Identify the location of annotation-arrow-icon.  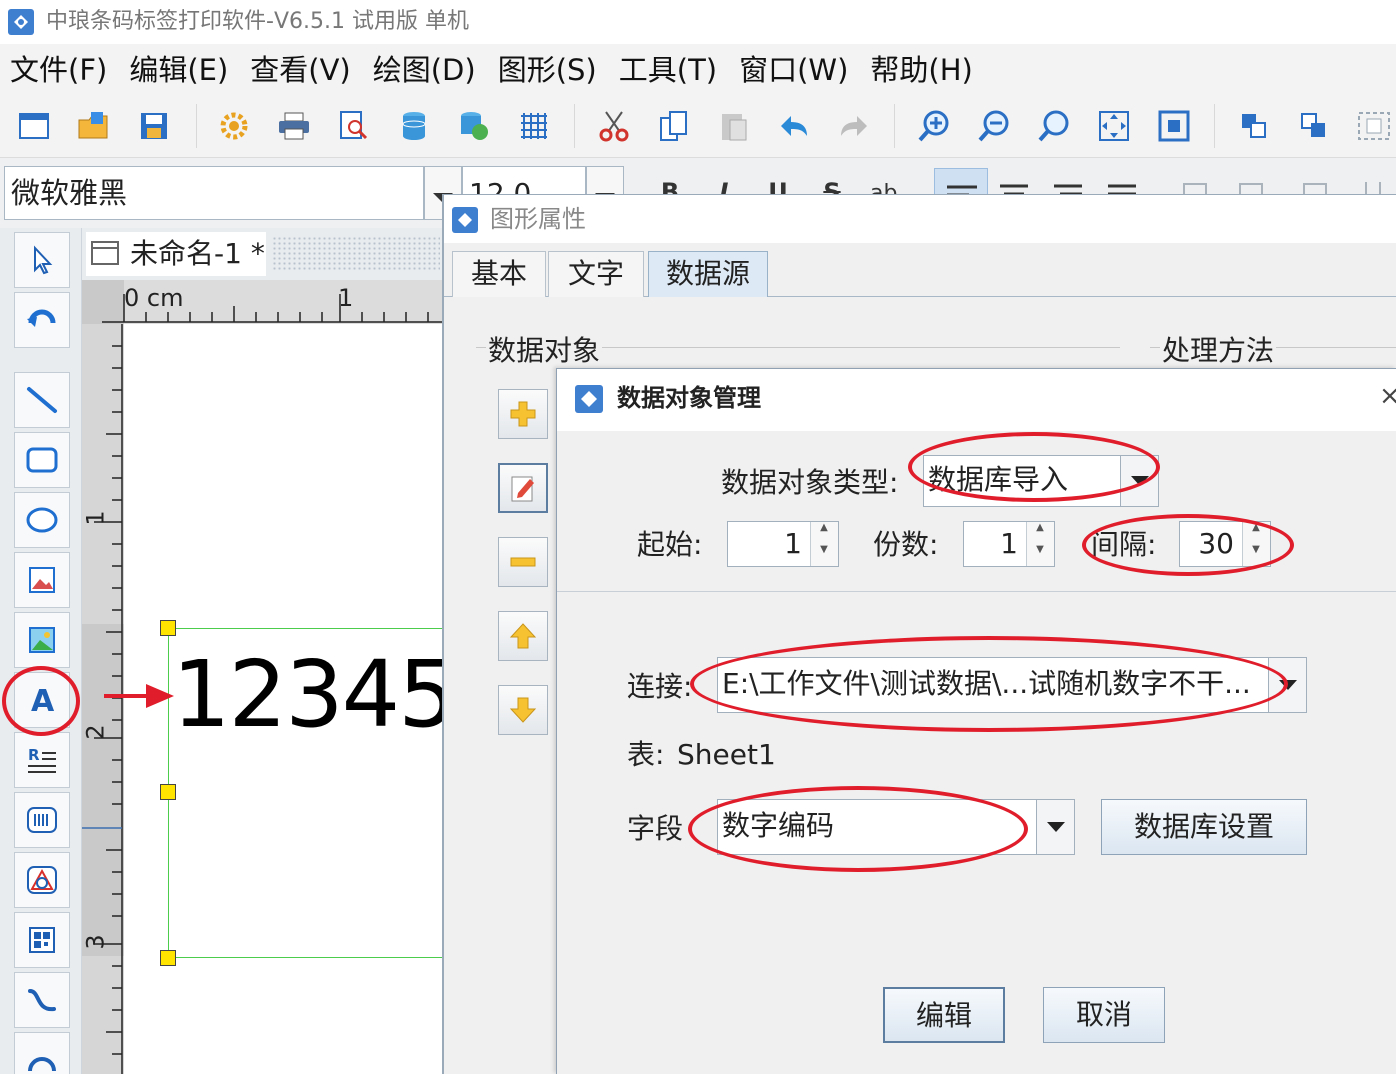
(139, 696).